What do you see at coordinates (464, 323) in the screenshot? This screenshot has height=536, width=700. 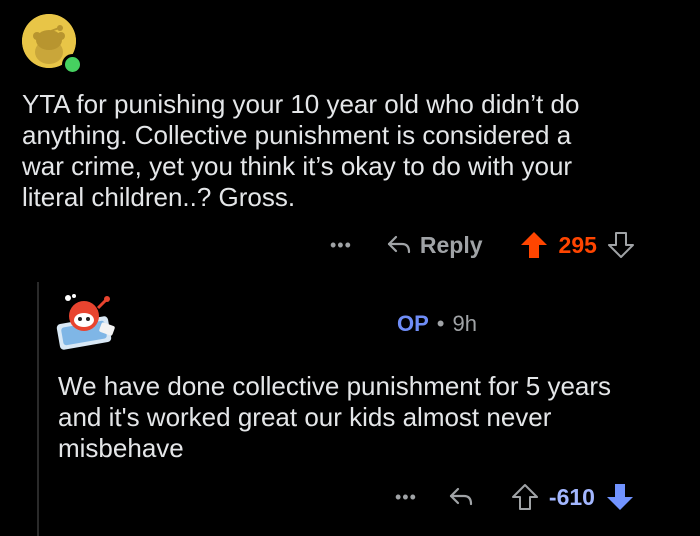 I see `comment-age: 9h` at bounding box center [464, 323].